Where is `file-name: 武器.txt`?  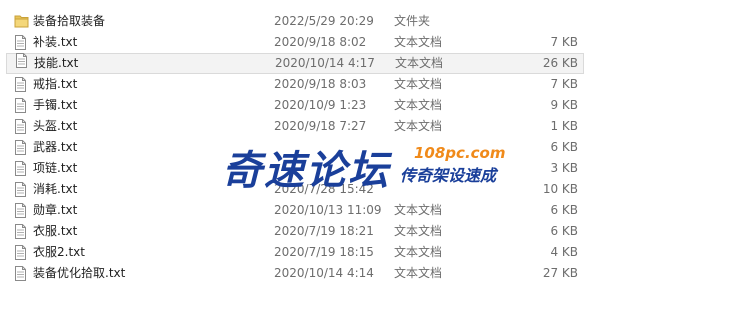
file-name: 武器.txt is located at coordinates (55, 147).